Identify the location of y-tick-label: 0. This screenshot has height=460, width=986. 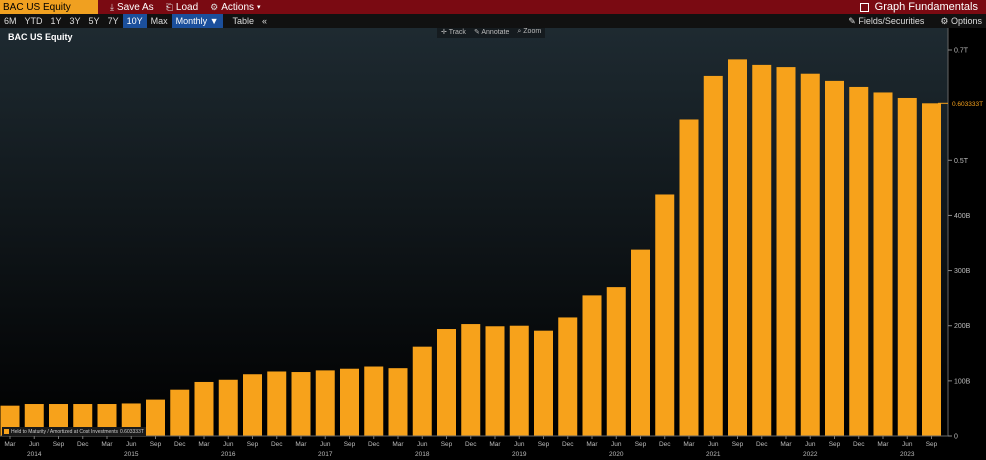
(956, 437).